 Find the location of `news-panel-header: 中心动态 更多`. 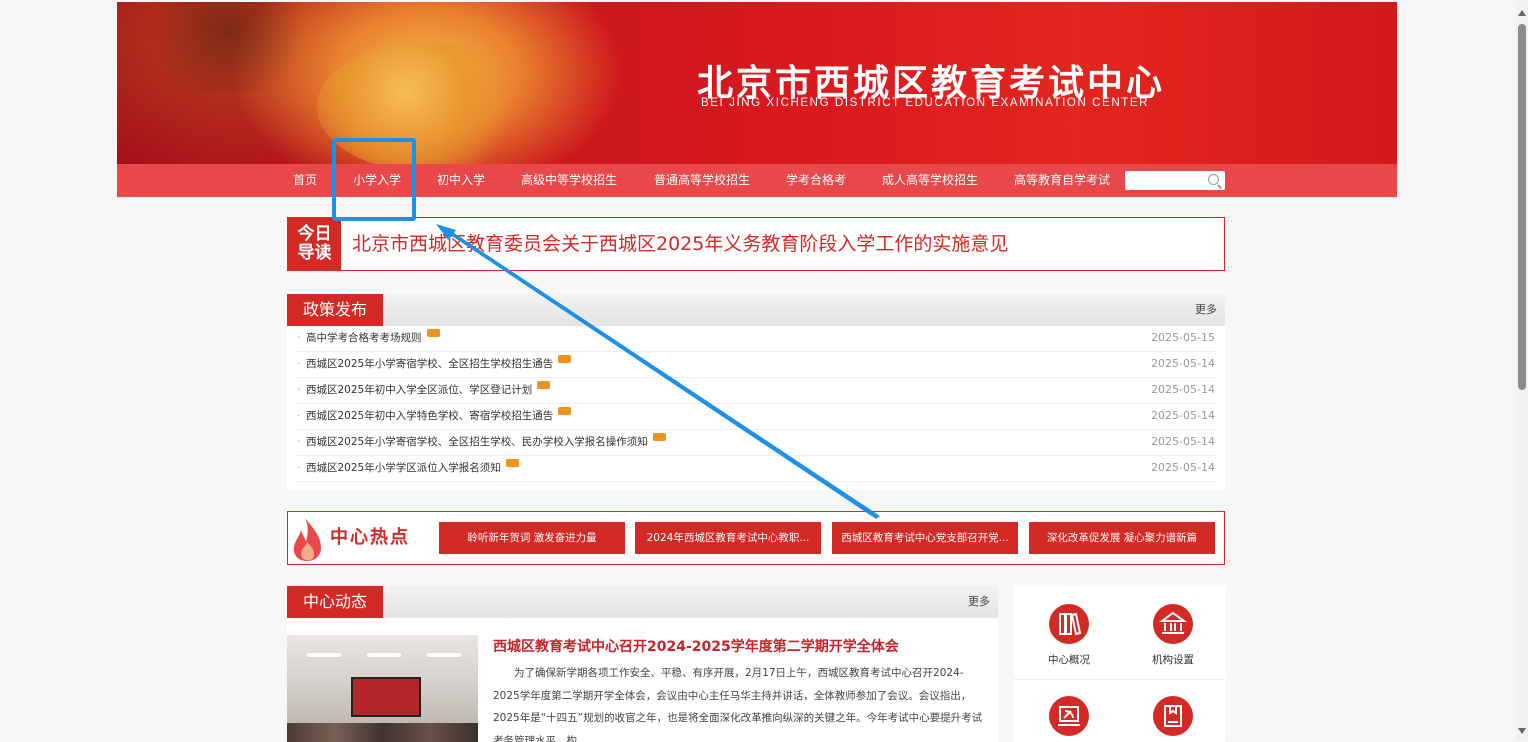

news-panel-header: 中心动态 更多 is located at coordinates (642, 602).